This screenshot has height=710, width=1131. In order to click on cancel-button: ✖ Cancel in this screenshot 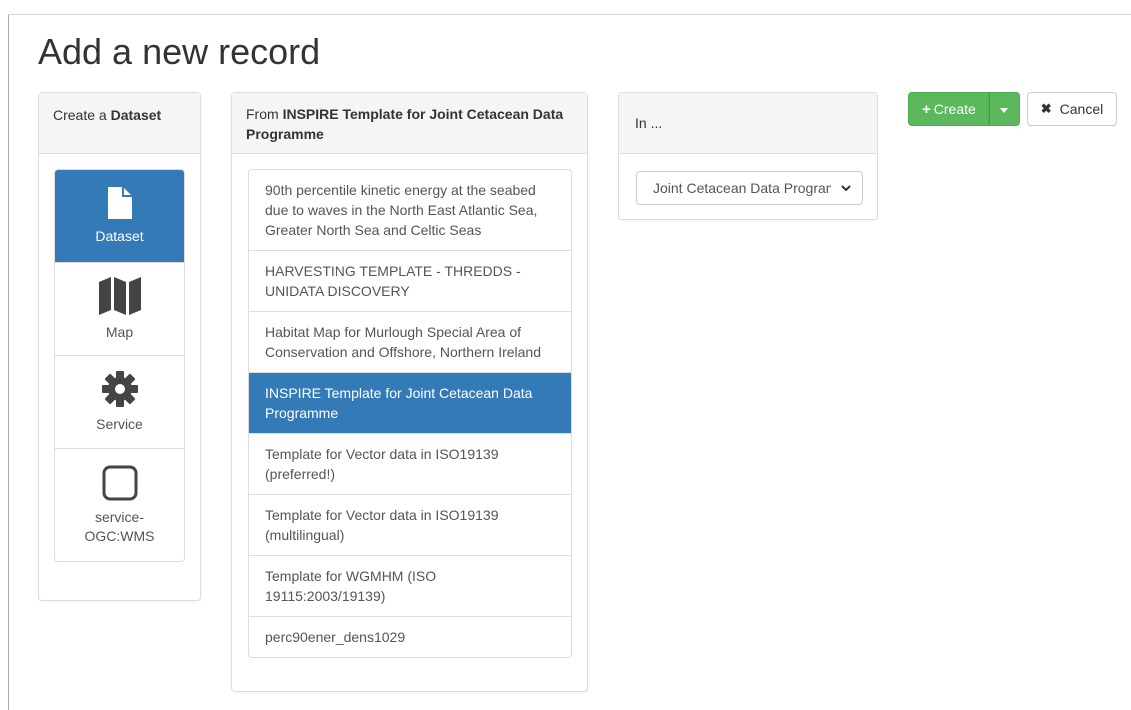, I will do `click(1072, 109)`.